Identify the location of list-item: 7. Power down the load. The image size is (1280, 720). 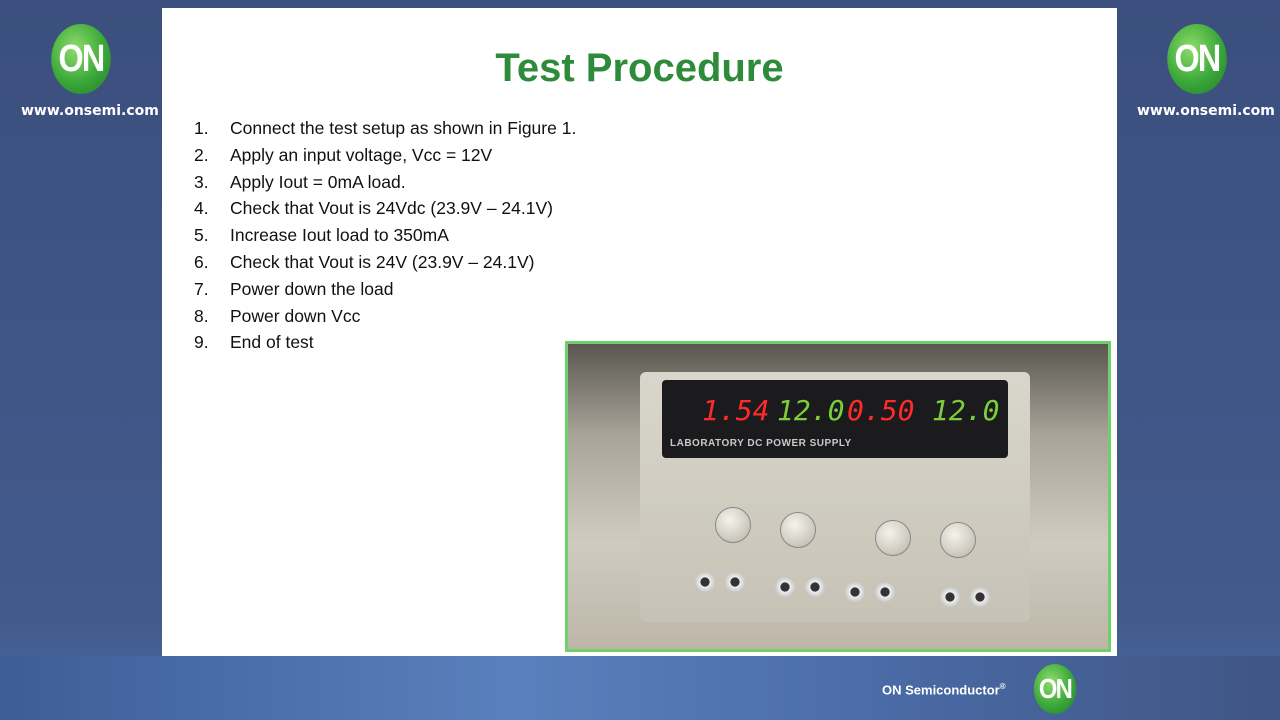
(385, 292).